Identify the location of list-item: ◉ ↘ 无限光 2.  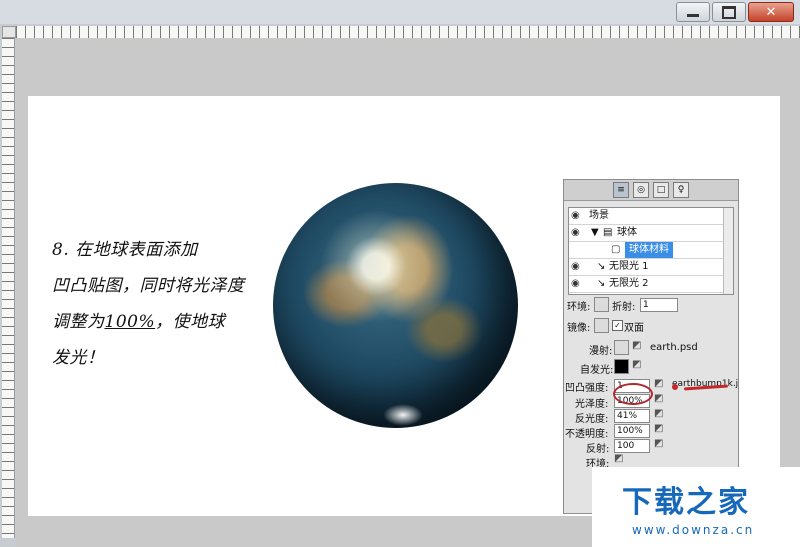
(651, 284).